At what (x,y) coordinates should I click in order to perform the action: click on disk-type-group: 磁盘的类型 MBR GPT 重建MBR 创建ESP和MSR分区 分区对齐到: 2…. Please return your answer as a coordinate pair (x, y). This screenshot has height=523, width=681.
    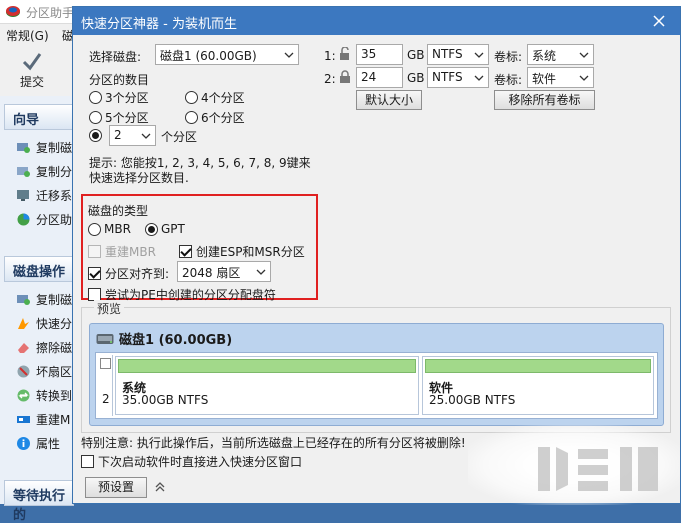
    Looking at the image, I should click on (199, 248).